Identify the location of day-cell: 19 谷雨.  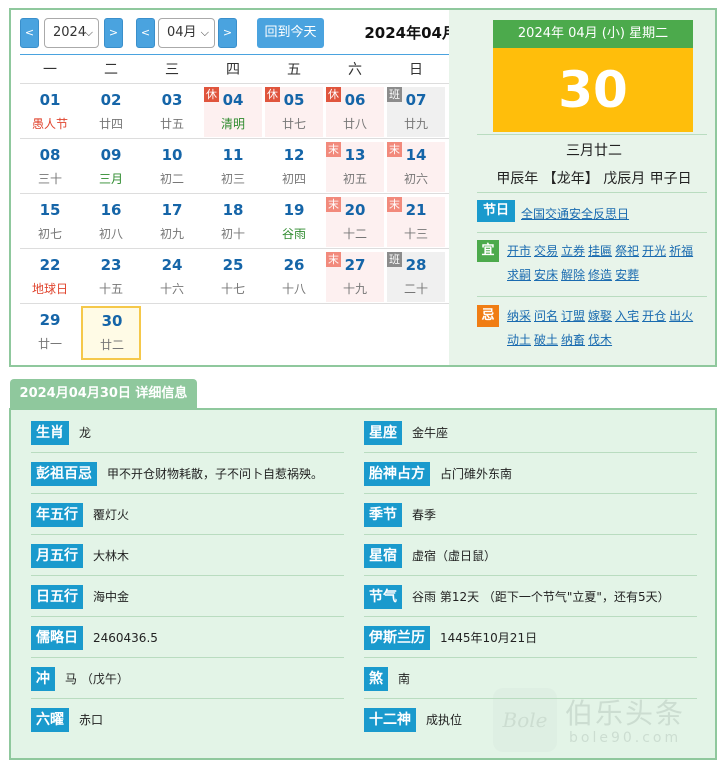
(294, 222).